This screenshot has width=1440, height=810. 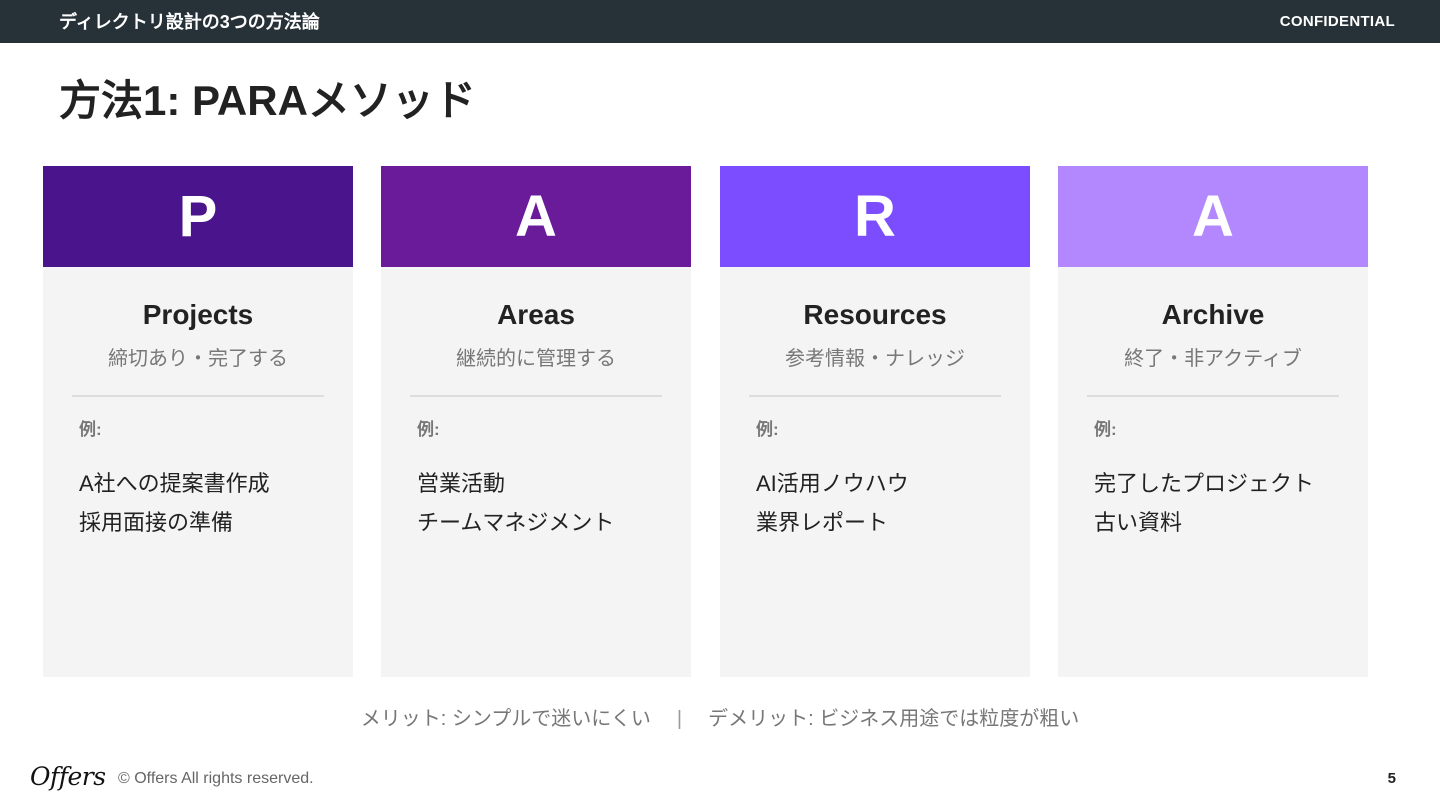 I want to click on letter-band: P, so click(x=198, y=216).